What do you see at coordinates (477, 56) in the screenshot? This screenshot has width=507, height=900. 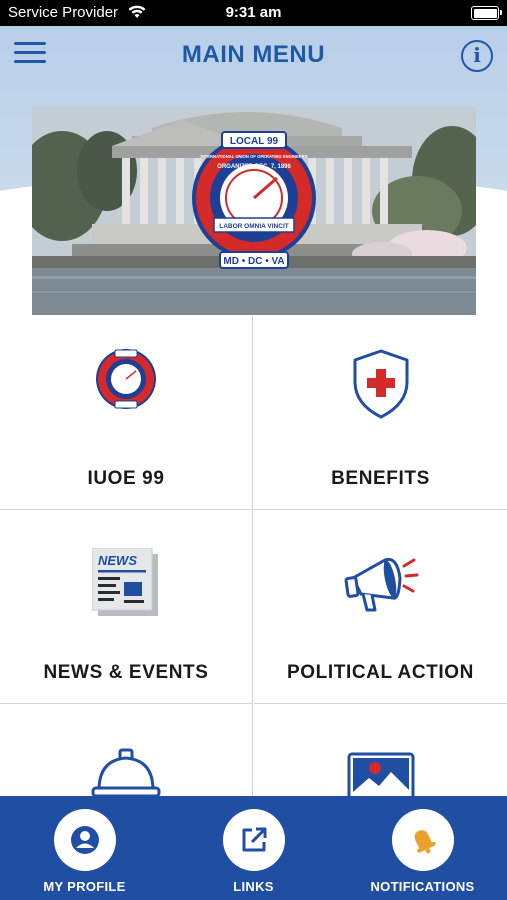 I see `info-icon: i` at bounding box center [477, 56].